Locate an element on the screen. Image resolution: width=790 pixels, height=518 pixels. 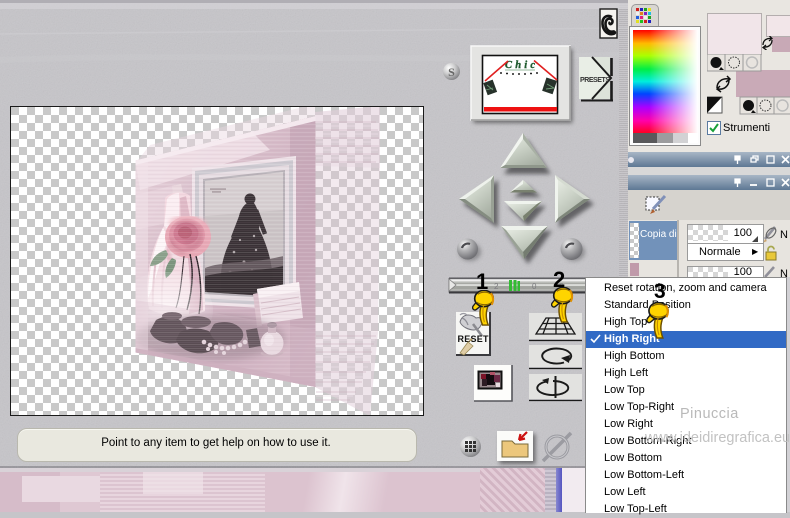
svg-text: Chic is located at coordinates (520, 65).